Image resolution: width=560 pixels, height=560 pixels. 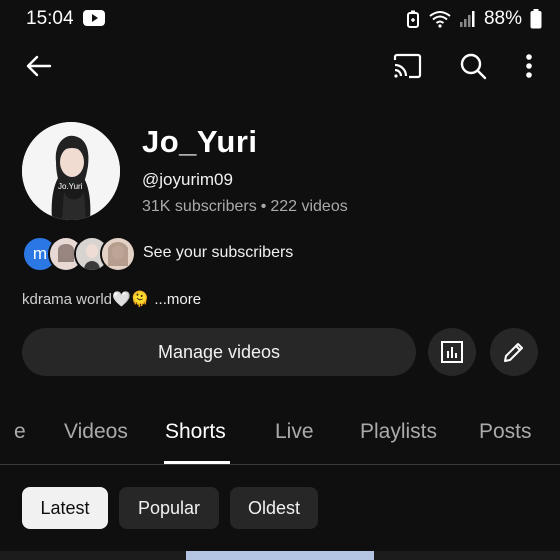 What do you see at coordinates (187, 179) in the screenshot?
I see `channel-handle: @joyurim09` at bounding box center [187, 179].